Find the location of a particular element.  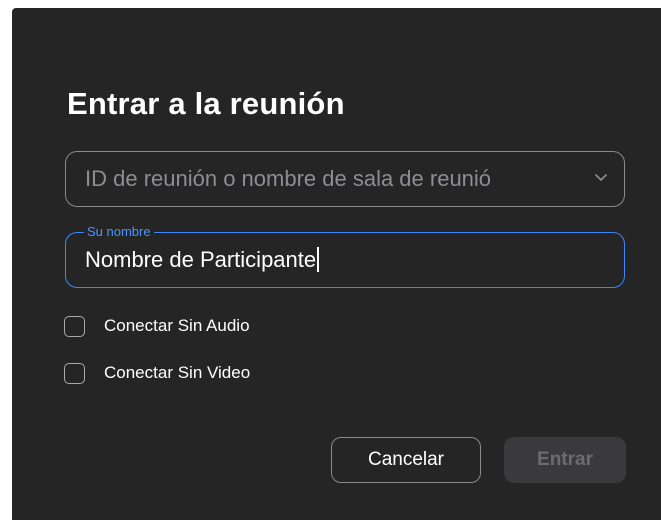

name-field-value: Nombre de Participante is located at coordinates (200, 259).